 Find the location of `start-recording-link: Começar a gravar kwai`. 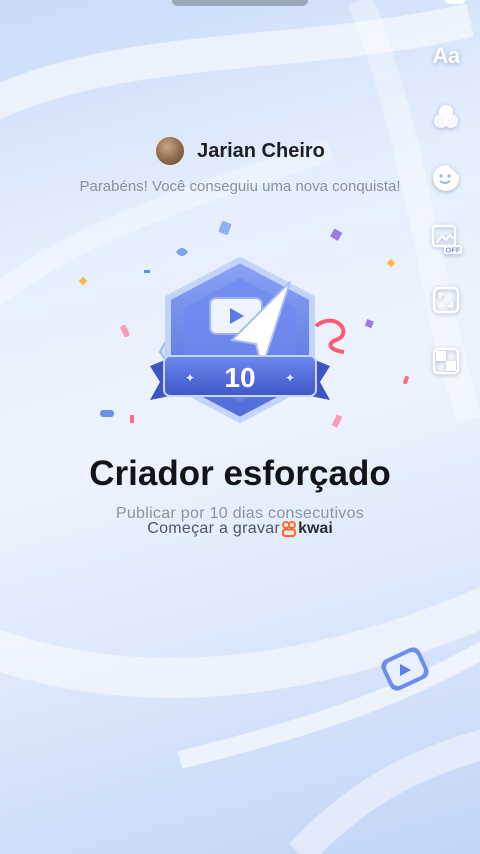

start-recording-link: Começar a gravar kwai is located at coordinates (240, 529).